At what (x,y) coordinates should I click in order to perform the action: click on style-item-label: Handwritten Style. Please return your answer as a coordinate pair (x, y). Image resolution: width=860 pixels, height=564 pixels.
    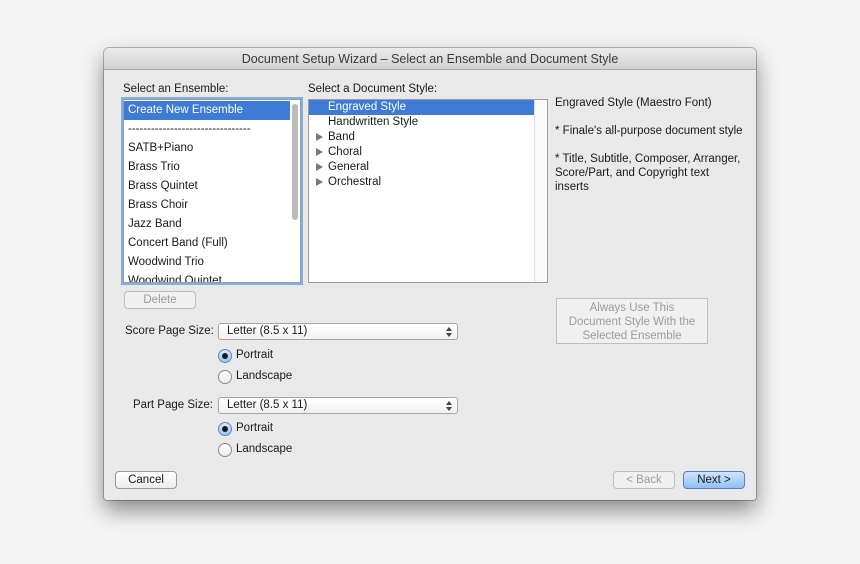
    Looking at the image, I should click on (373, 122).